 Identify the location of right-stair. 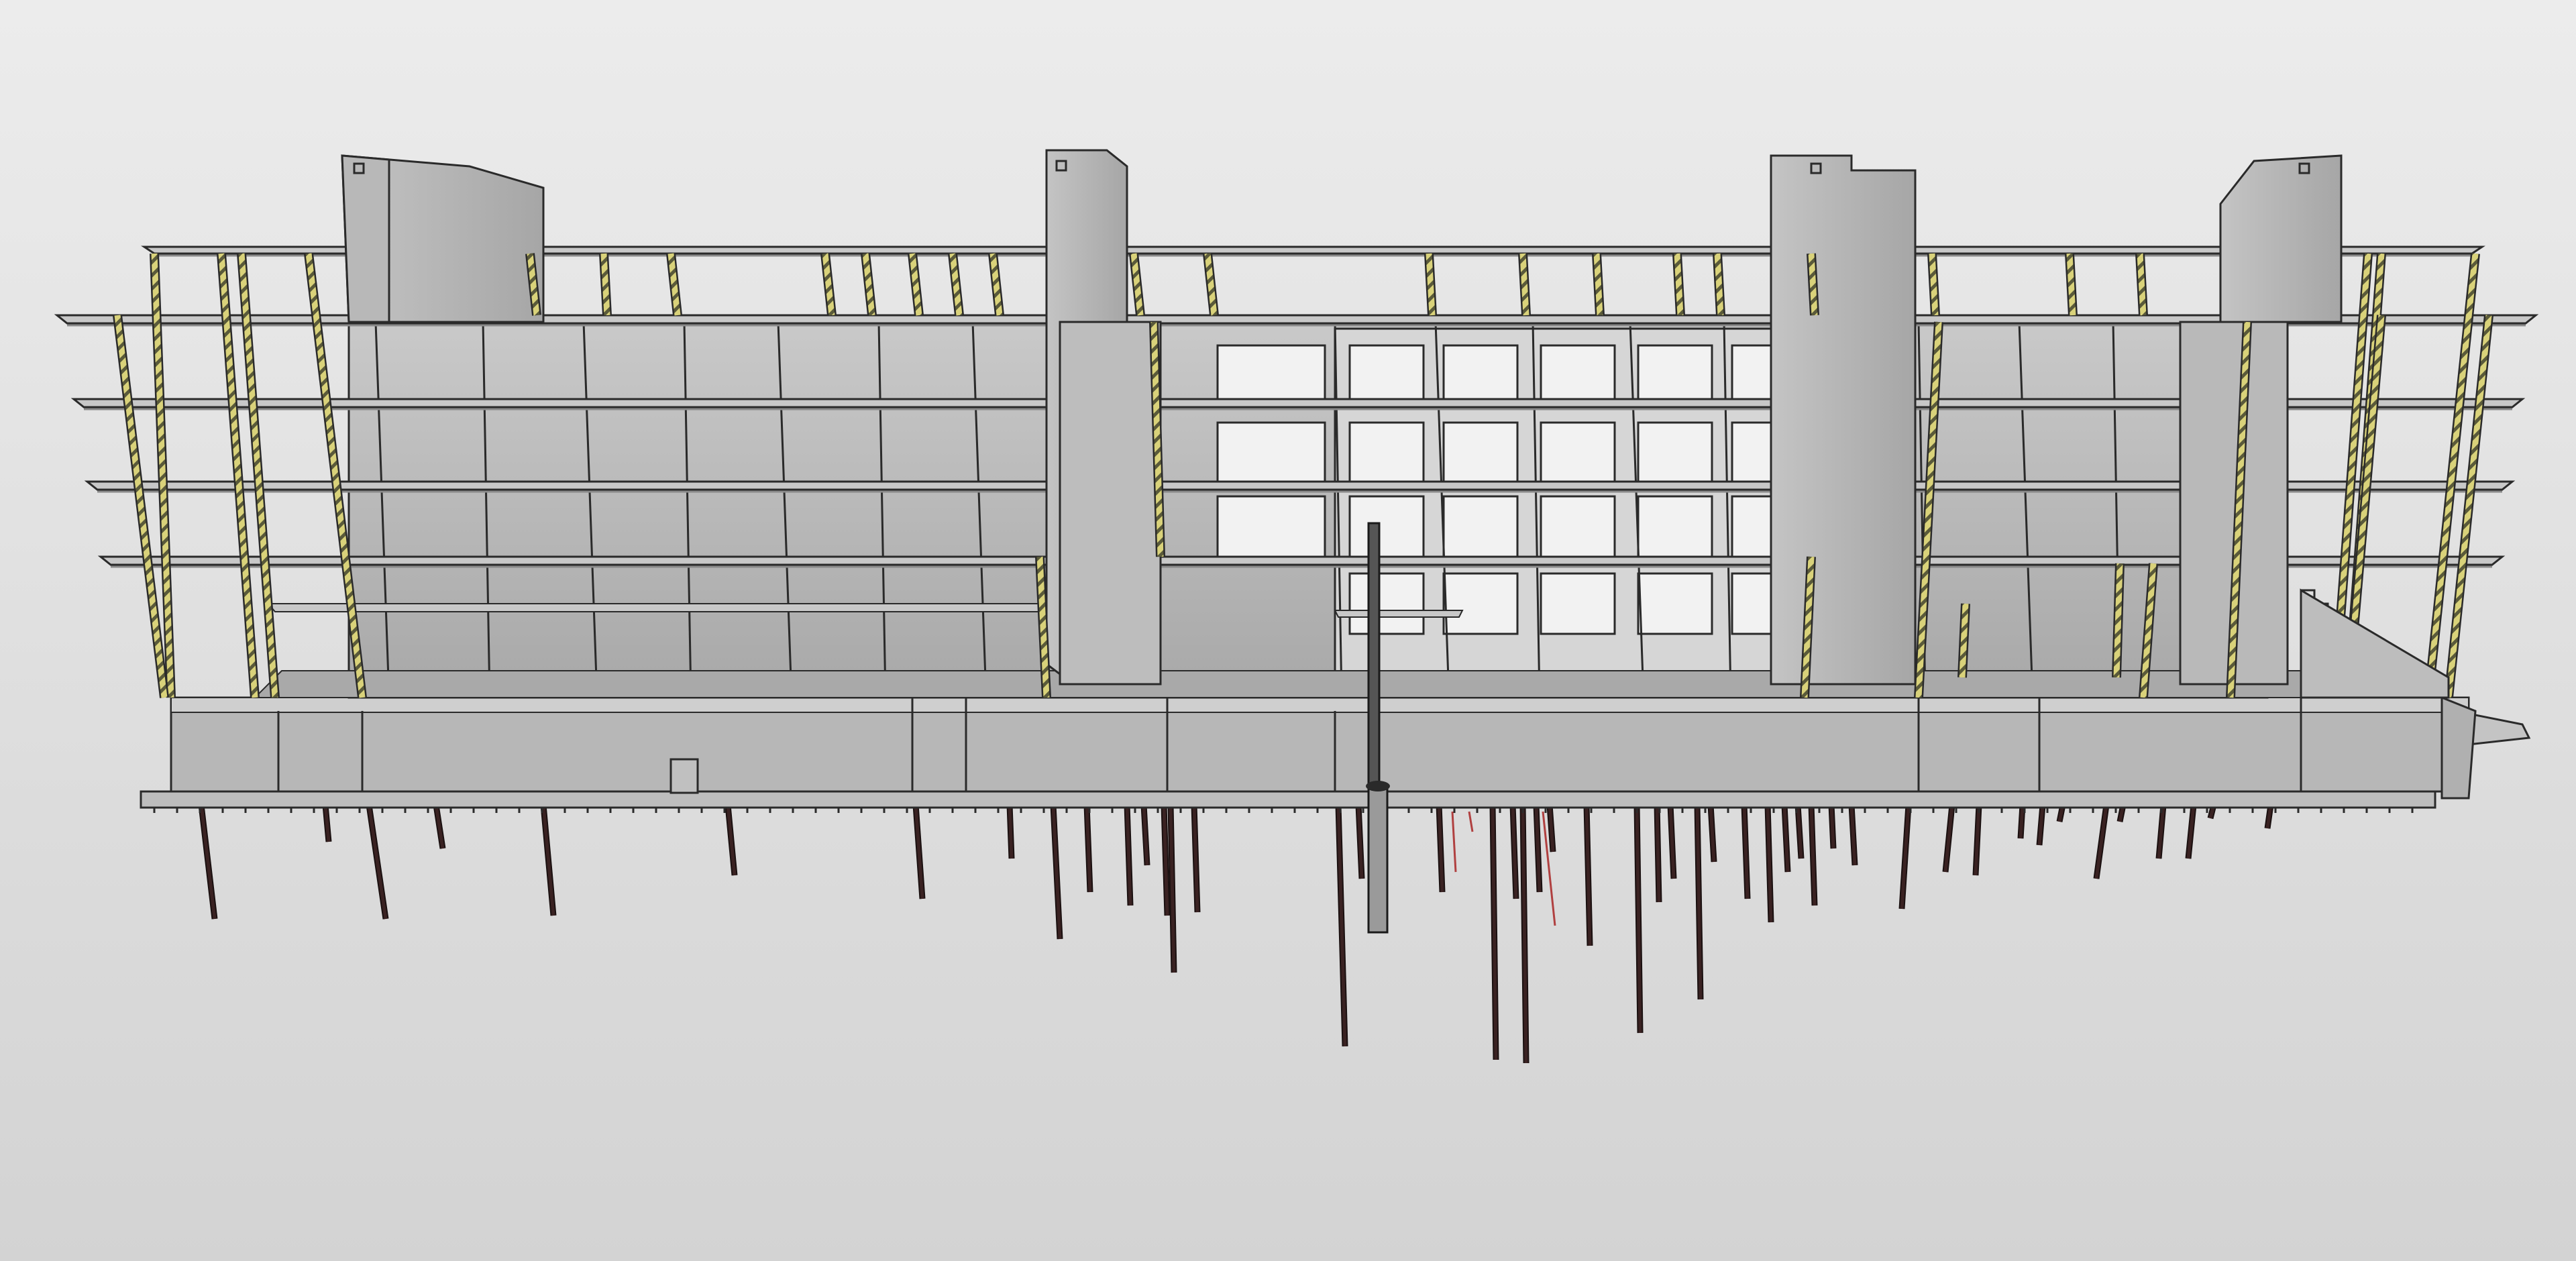
(2375, 643).